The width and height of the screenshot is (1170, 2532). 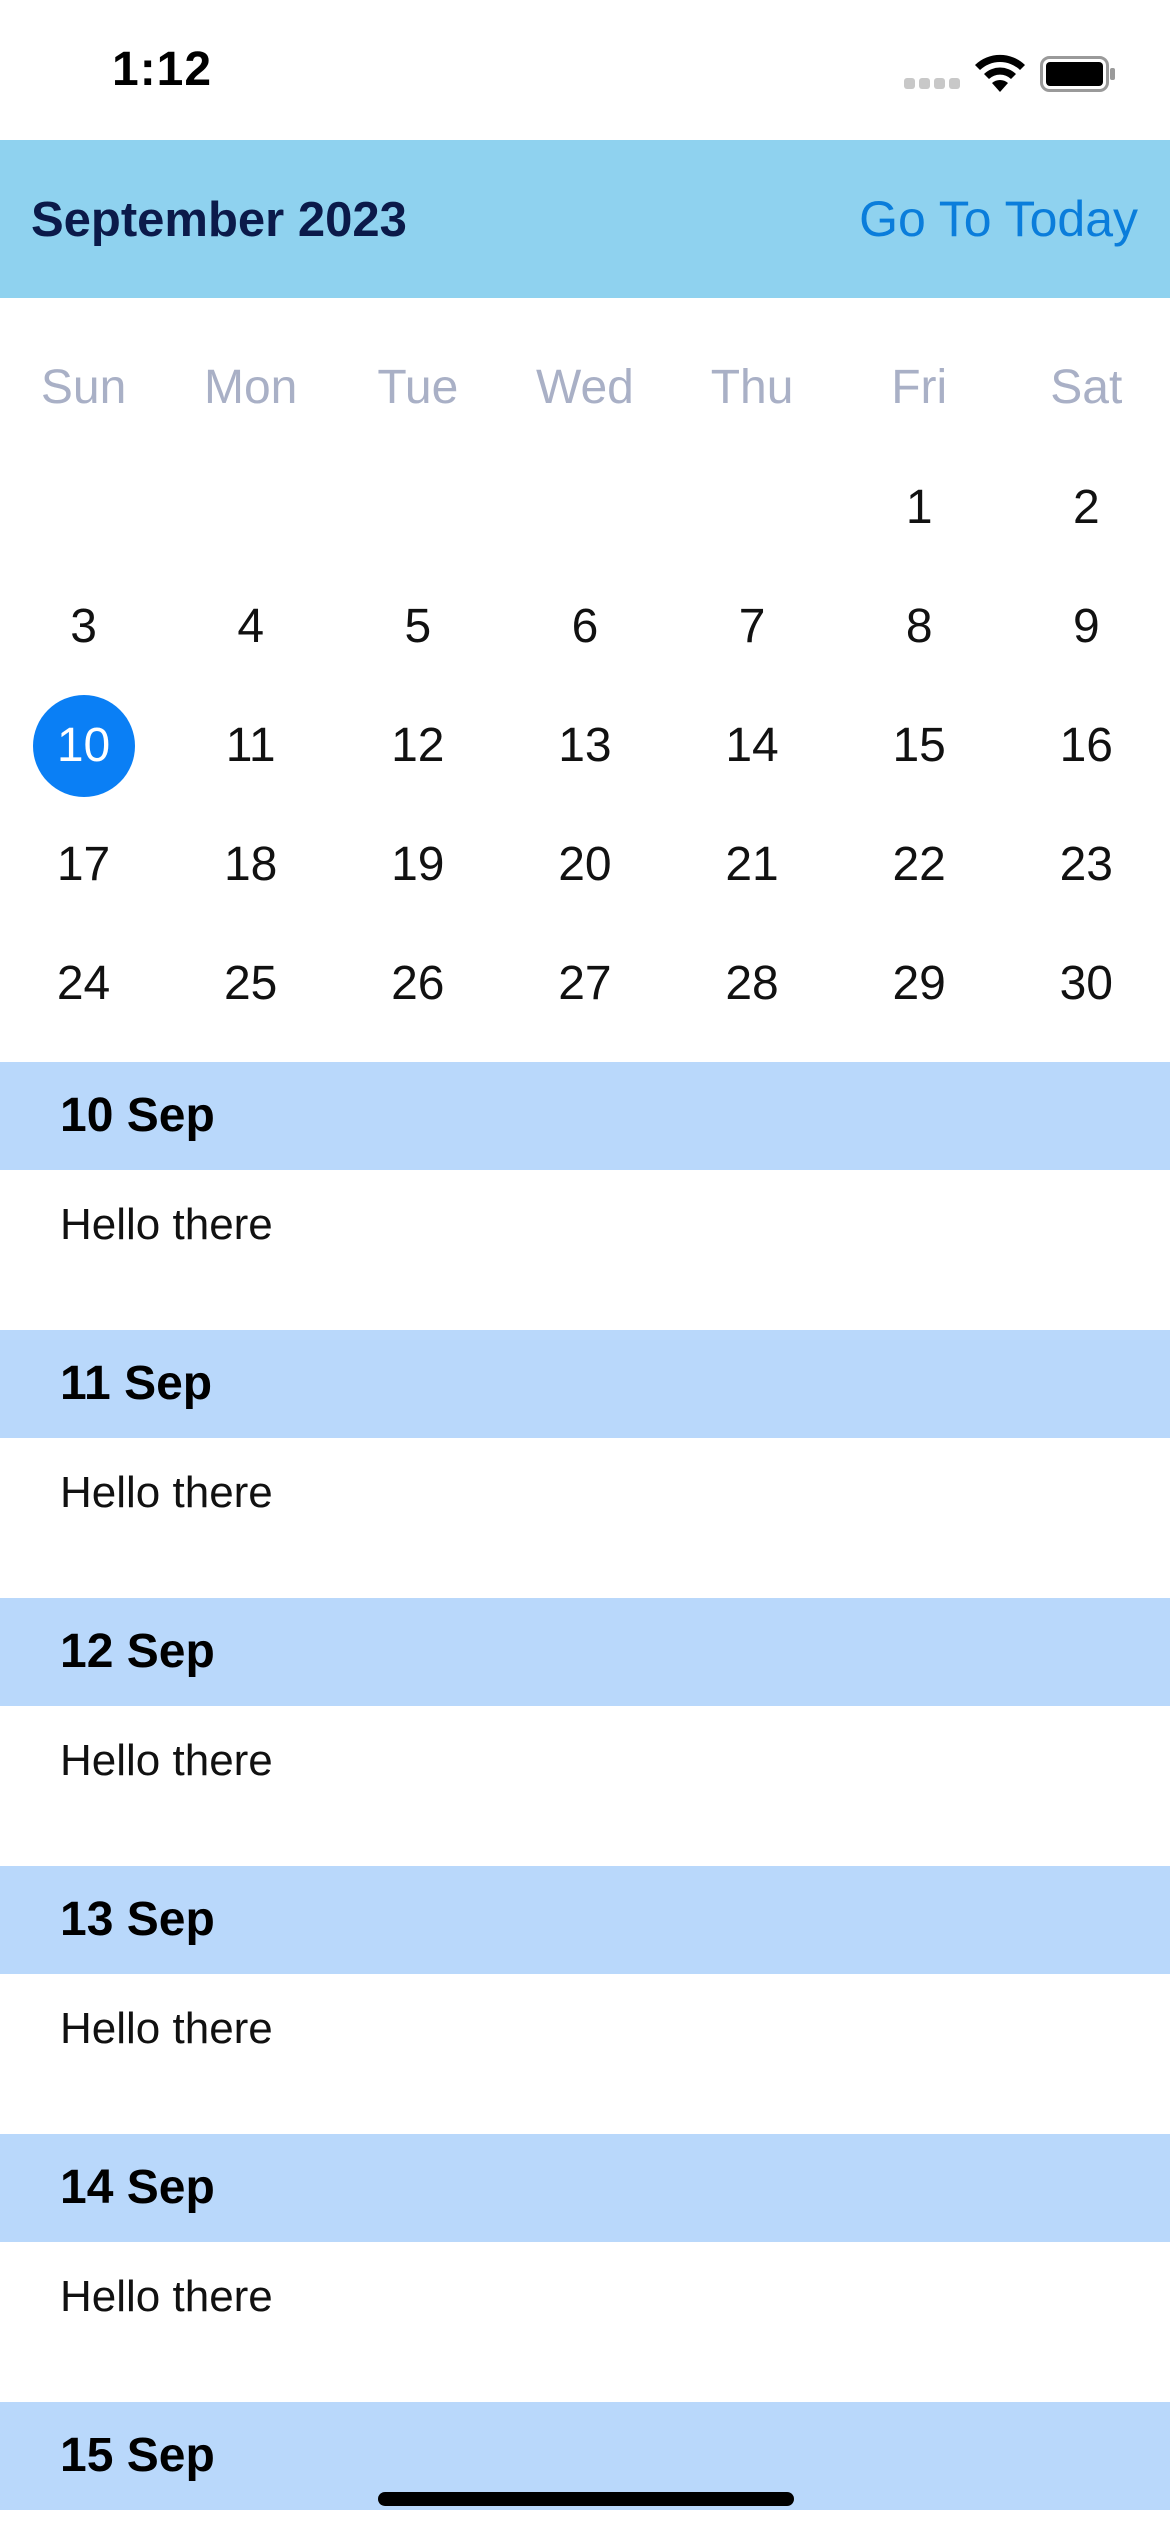 What do you see at coordinates (919, 864) in the screenshot?
I see `day-cell: 22` at bounding box center [919, 864].